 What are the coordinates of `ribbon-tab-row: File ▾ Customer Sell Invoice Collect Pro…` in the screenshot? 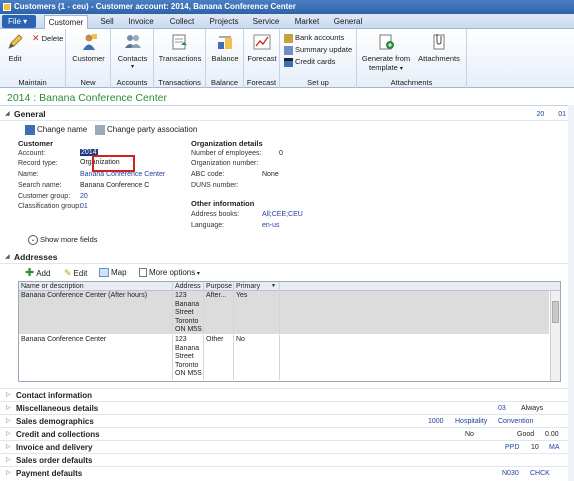 It's located at (287, 21).